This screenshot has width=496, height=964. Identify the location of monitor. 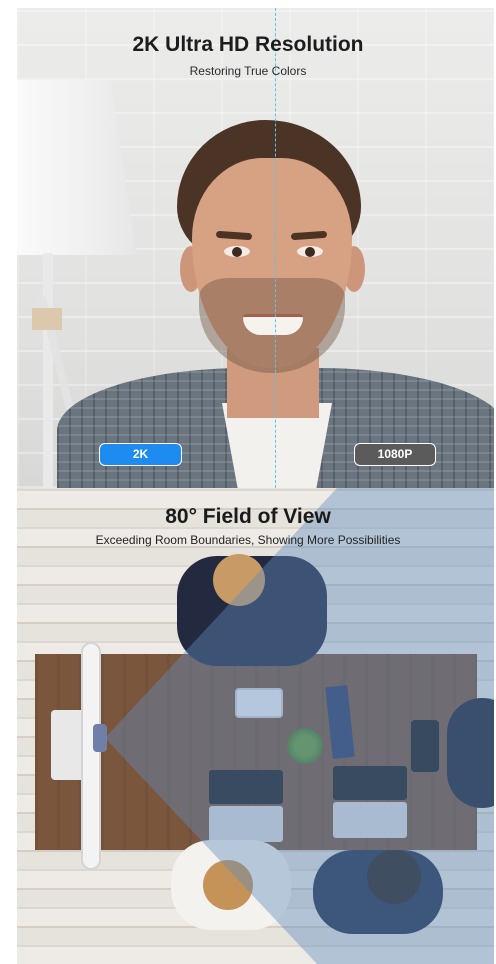
(91, 756).